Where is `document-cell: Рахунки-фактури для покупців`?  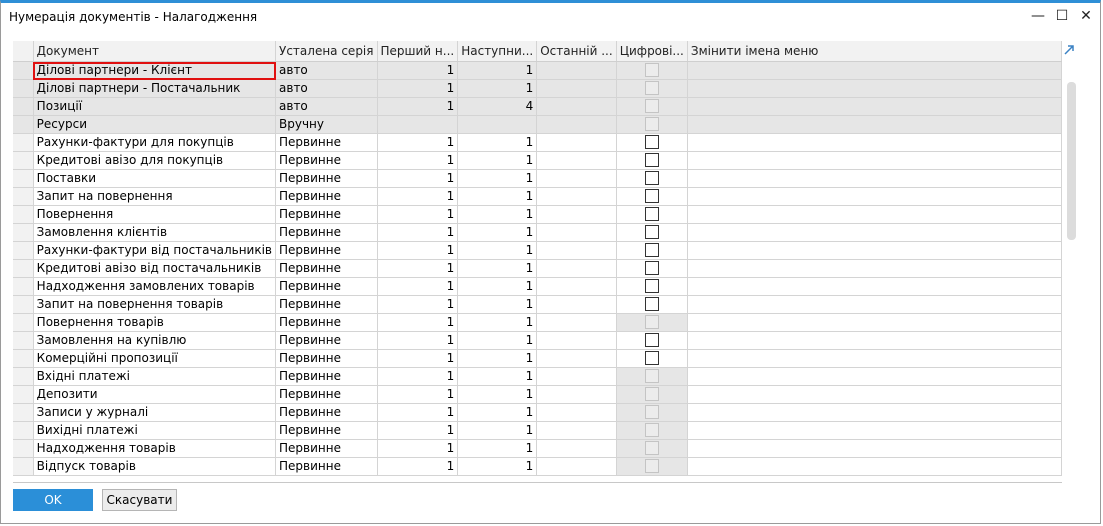 document-cell: Рахунки-фактури для покупців is located at coordinates (155, 142).